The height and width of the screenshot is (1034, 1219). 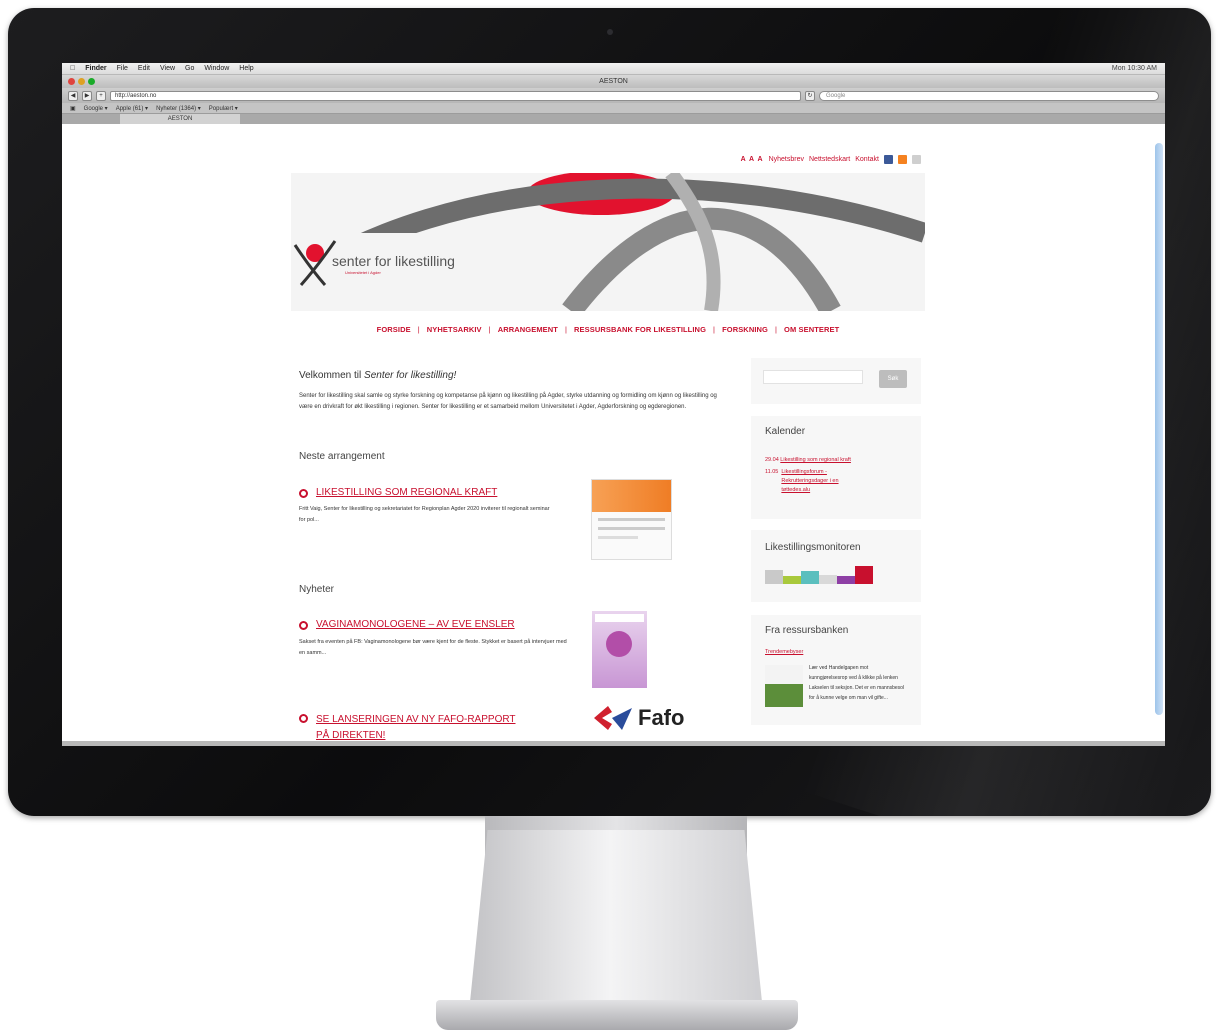 I want to click on nav-forskning: FORSKNING, so click(x=745, y=329).